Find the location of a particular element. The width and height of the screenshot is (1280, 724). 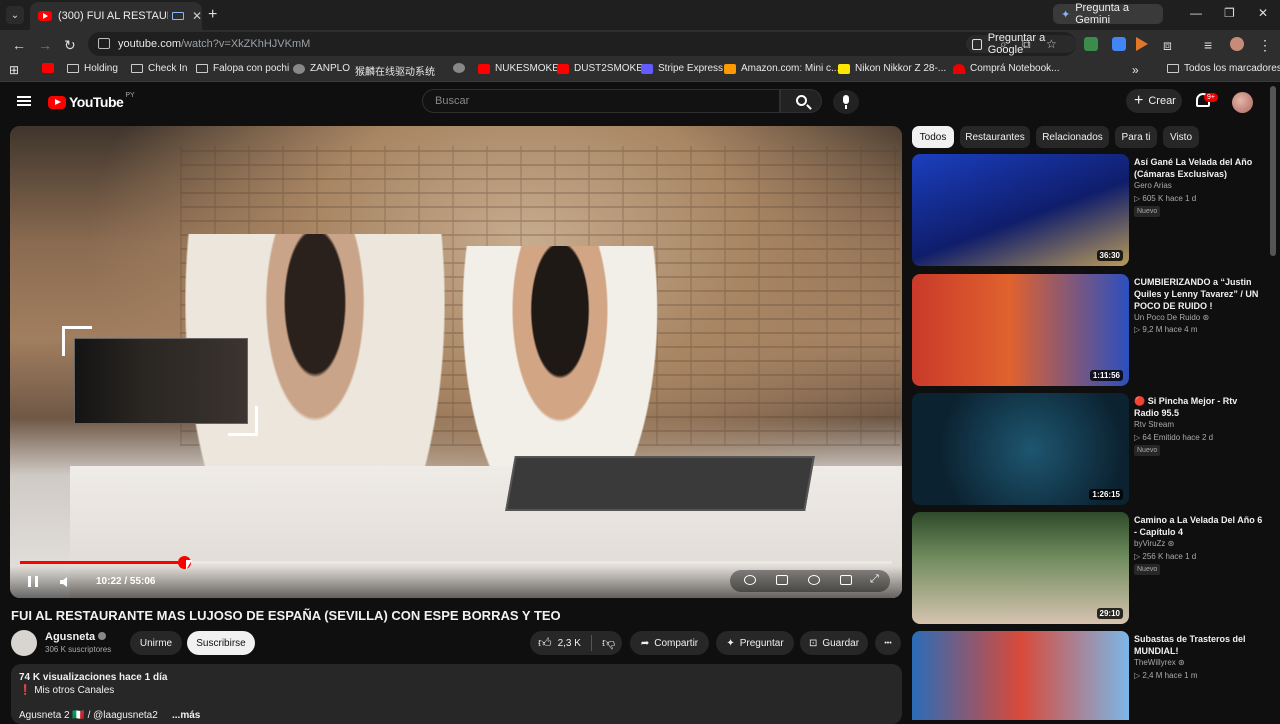

pause-icon is located at coordinates (33, 581).